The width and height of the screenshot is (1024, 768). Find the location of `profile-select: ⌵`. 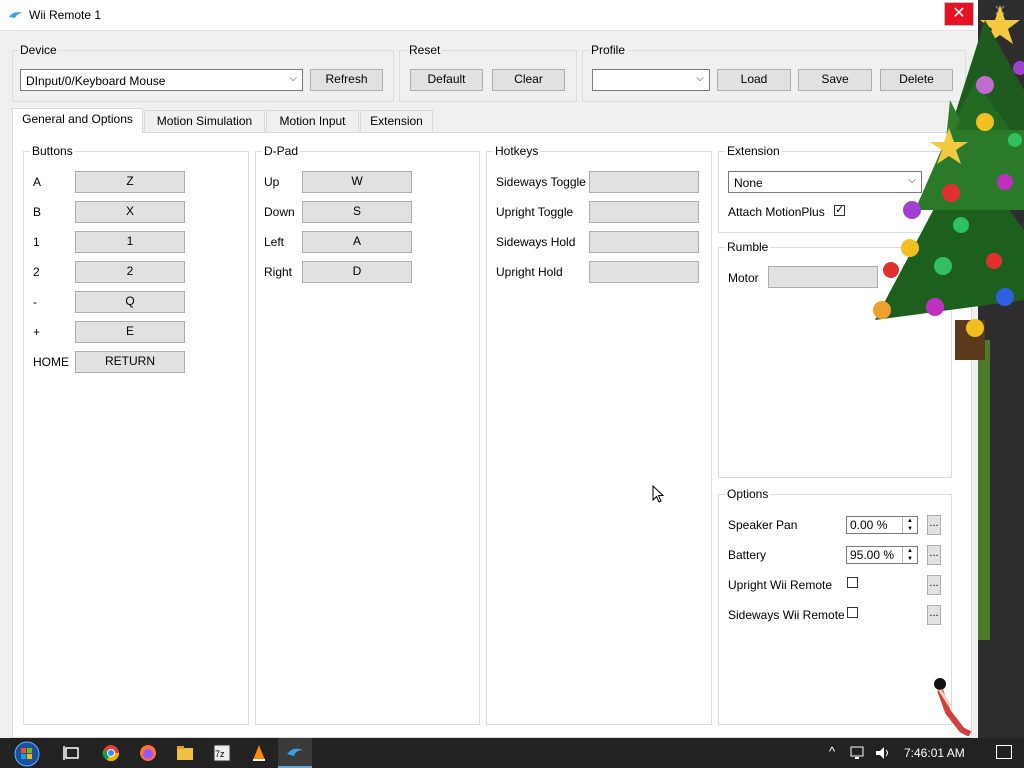

profile-select: ⌵ is located at coordinates (651, 80).